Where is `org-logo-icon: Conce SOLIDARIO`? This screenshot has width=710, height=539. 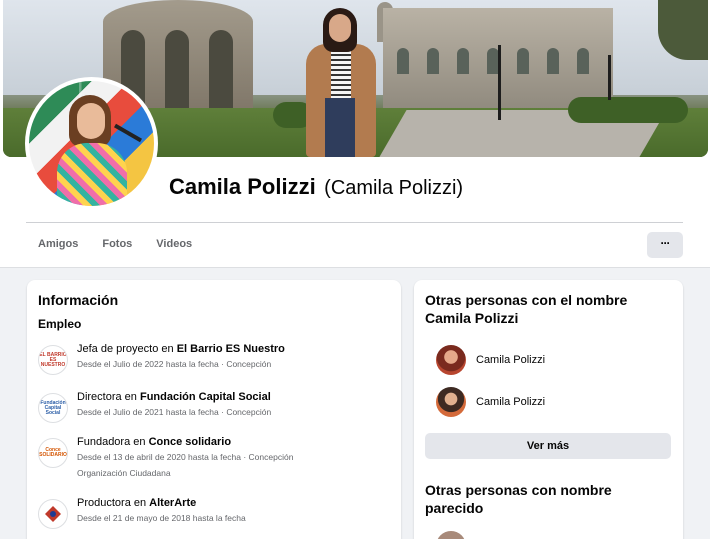 org-logo-icon: Conce SOLIDARIO is located at coordinates (53, 453).